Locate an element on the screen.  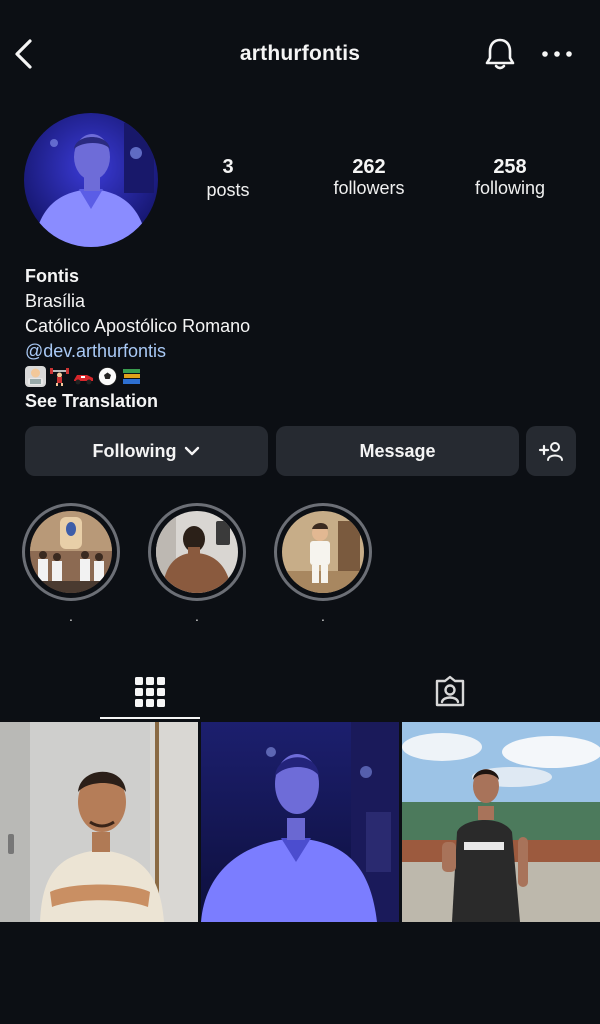
highlight-1-label: . is located at coordinates (71, 616).